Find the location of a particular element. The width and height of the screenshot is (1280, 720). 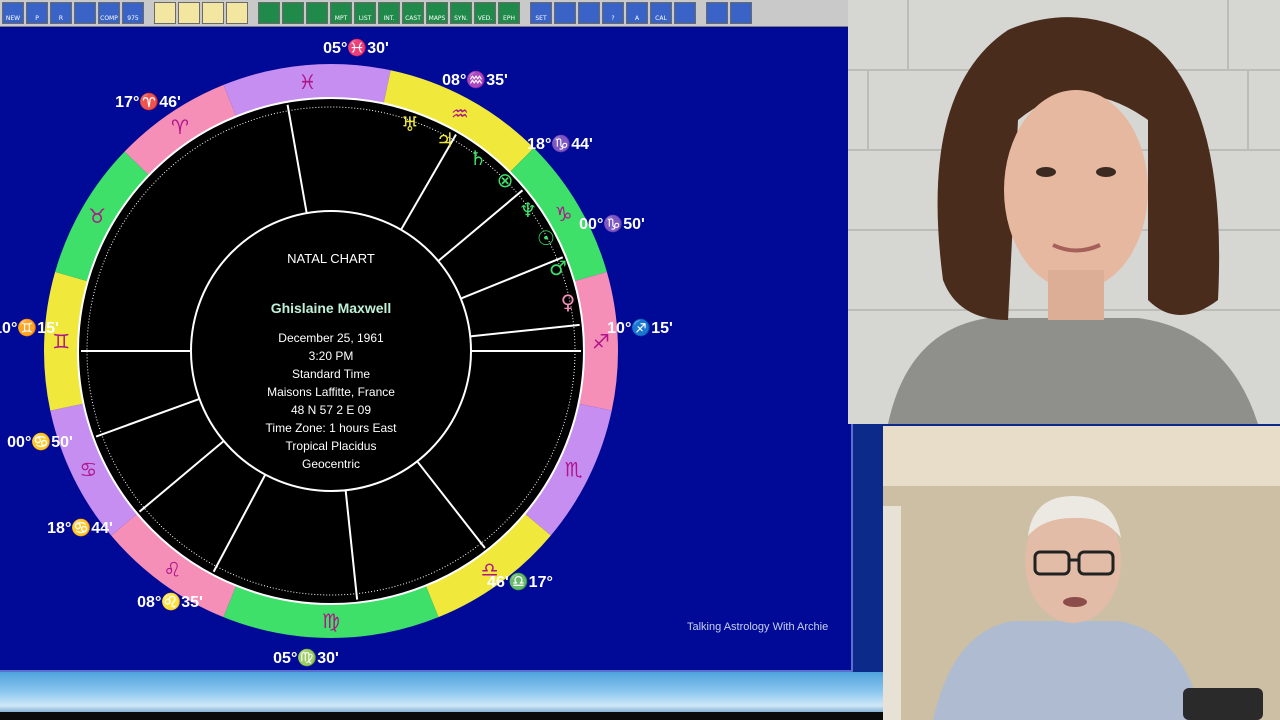

house-system: Tropical Placidus is located at coordinates (331, 446).